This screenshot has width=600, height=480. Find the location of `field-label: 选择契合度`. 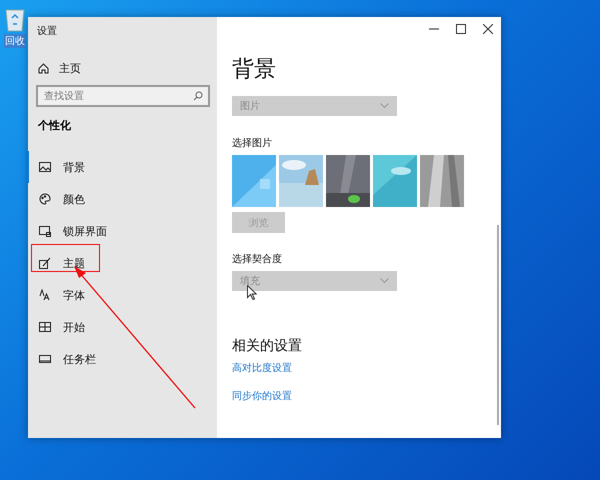

field-label: 选择契合度 is located at coordinates (257, 259).